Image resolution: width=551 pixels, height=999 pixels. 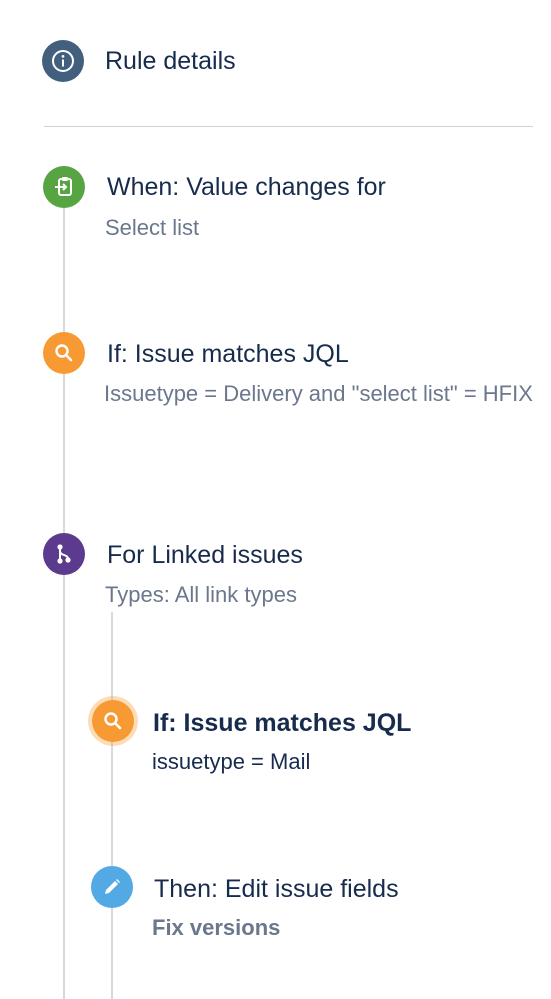 I want to click on info-icon, so click(x=63, y=61).